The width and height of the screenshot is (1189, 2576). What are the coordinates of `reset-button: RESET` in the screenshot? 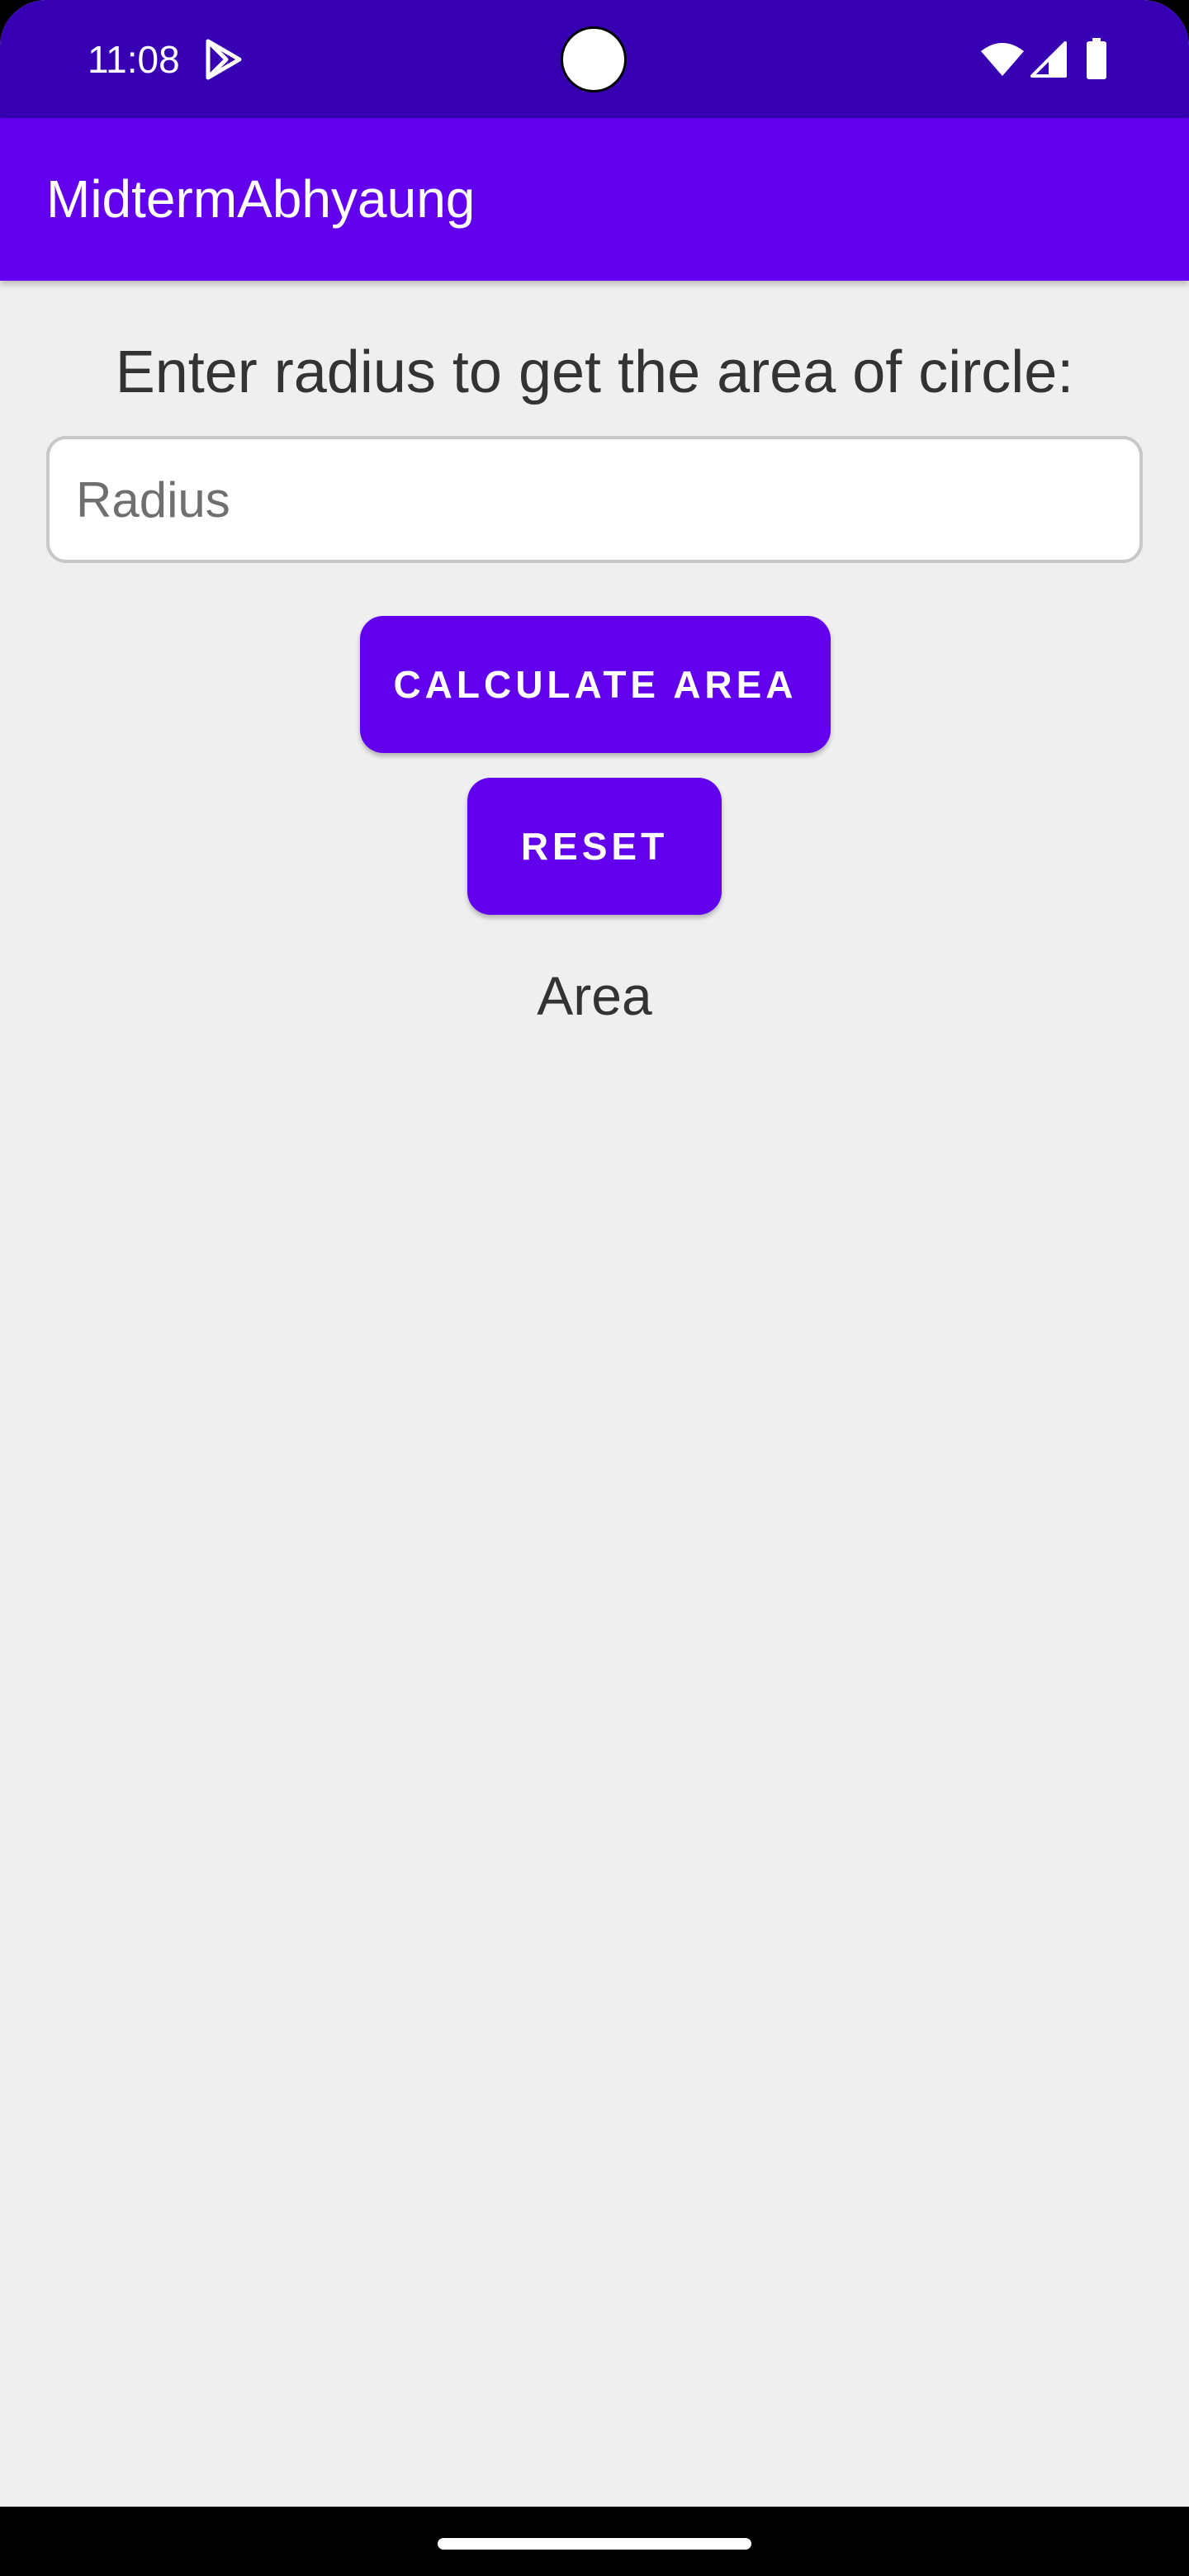 It's located at (594, 846).